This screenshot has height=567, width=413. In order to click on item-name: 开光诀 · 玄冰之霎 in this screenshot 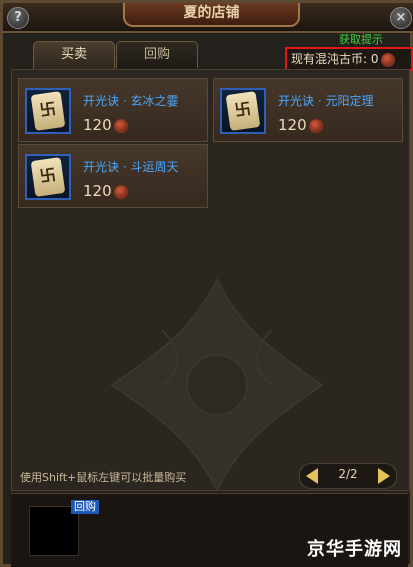, I will do `click(131, 101)`.